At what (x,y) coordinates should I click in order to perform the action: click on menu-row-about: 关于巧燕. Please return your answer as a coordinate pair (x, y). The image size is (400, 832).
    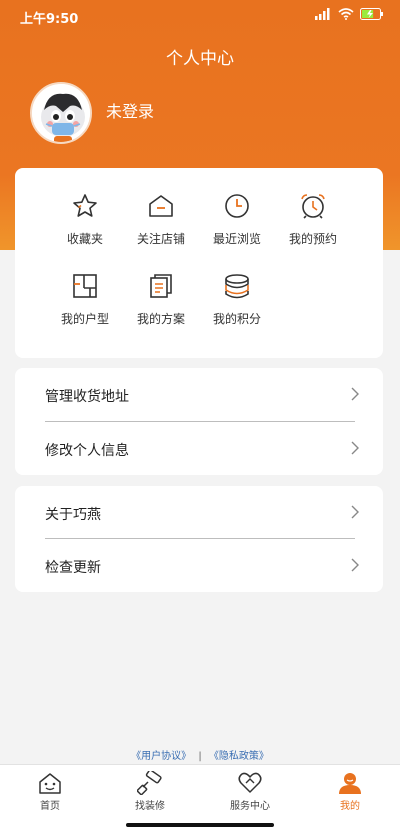
    Looking at the image, I should click on (199, 512).